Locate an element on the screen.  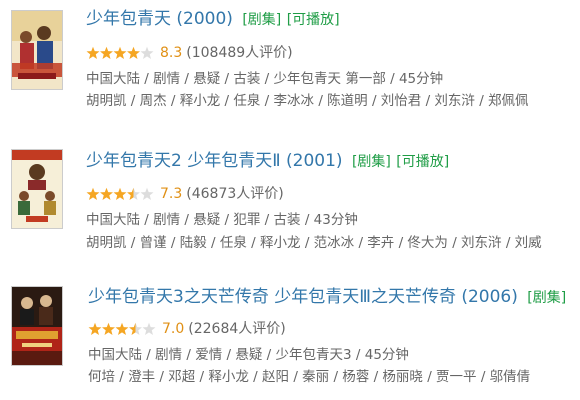
result-genre-line-3: 中国大陆 / 剧情 / 爱情 / 悬疑 / 少年包青天3 / 45分钟 is located at coordinates (248, 355).